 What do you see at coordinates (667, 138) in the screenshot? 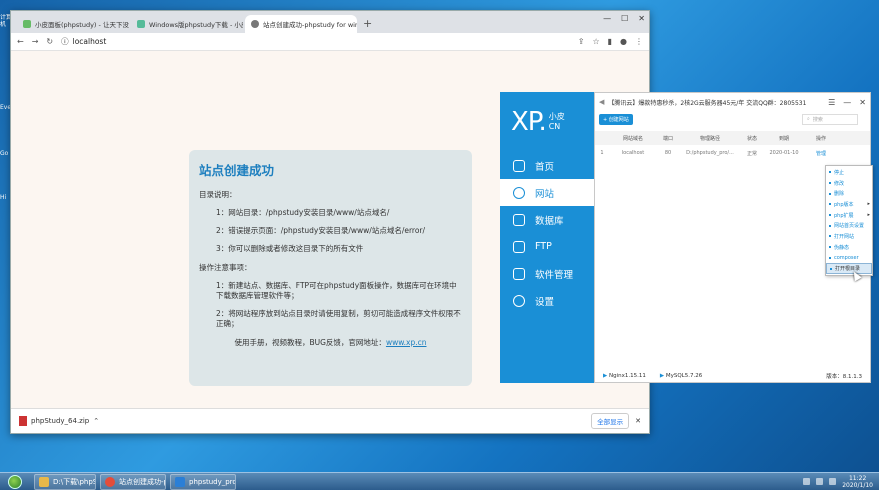
I see `col-header: 端口` at bounding box center [667, 138].